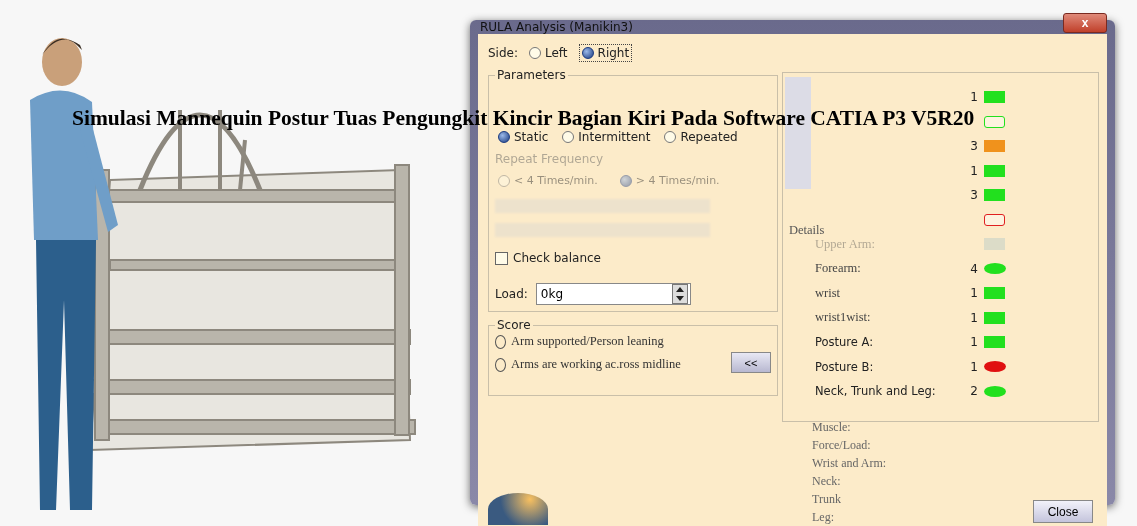 The image size is (1137, 526). I want to click on spinner-icon, so click(679, 294).